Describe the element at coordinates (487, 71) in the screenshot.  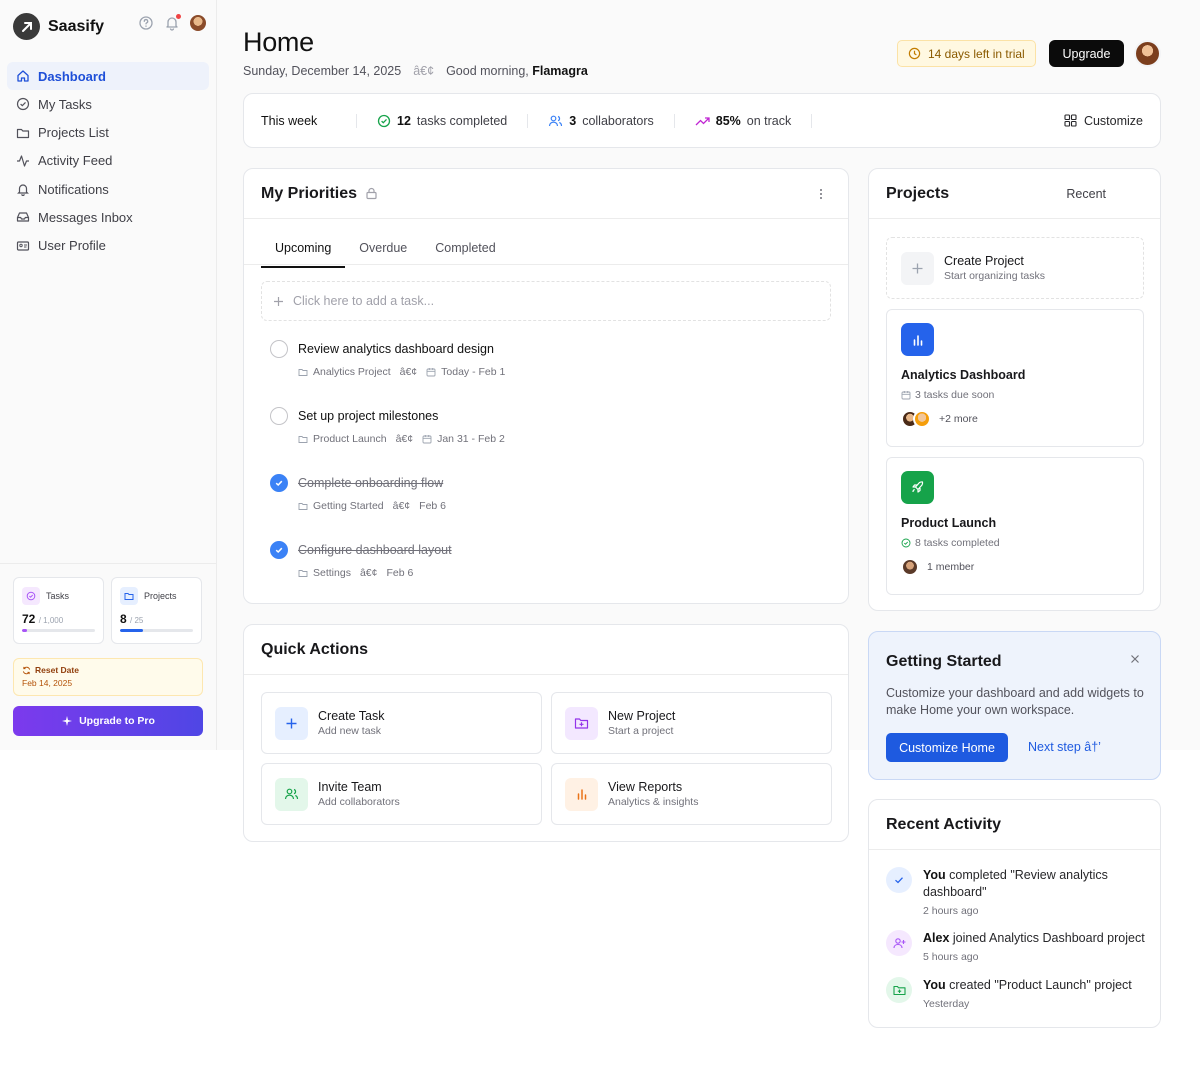
I see `greeting: Good morning,` at that location.